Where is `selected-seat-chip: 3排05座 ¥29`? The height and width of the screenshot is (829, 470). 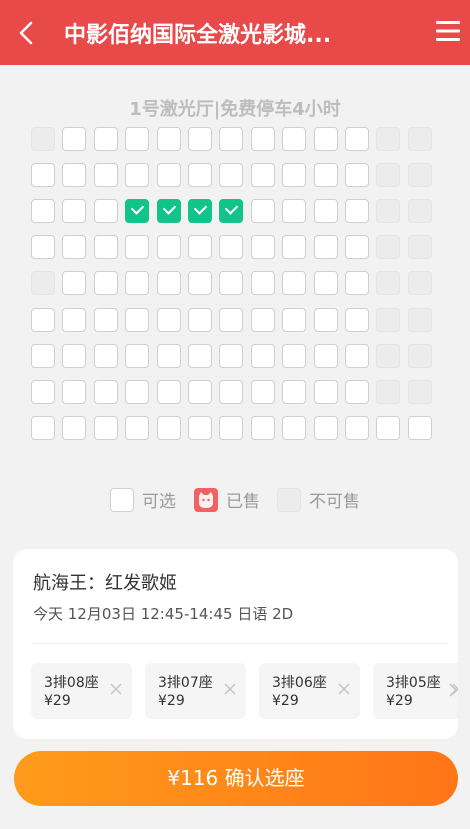
selected-seat-chip: 3排05座 ¥29 is located at coordinates (415, 691).